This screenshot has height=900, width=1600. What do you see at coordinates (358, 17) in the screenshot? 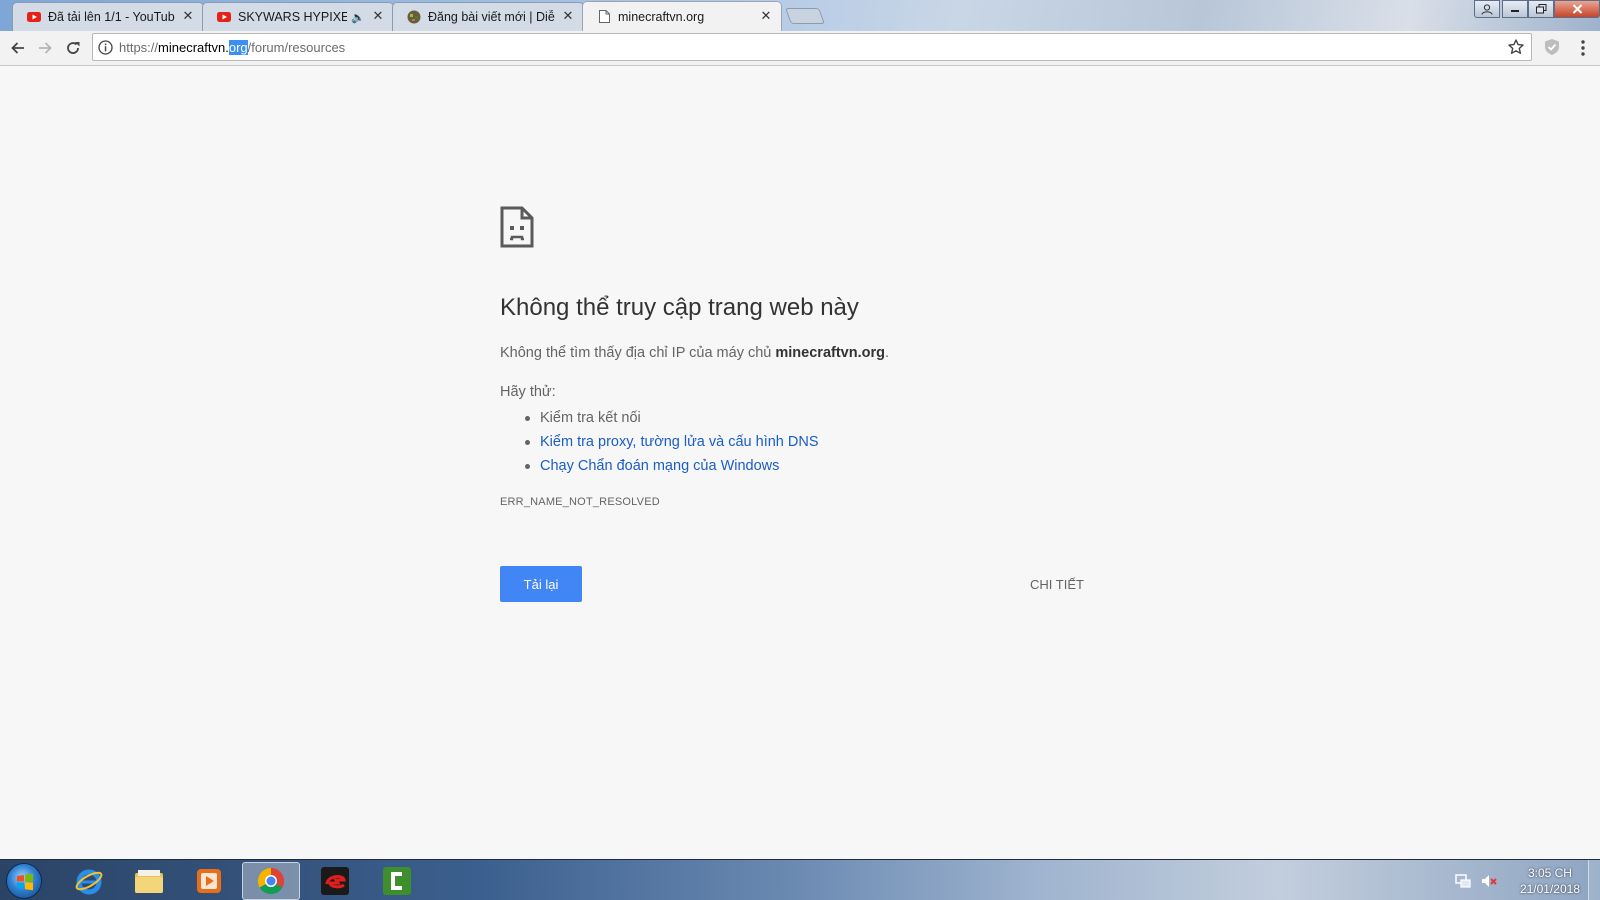
I see `audio-playing-icon: 🔈` at bounding box center [358, 17].